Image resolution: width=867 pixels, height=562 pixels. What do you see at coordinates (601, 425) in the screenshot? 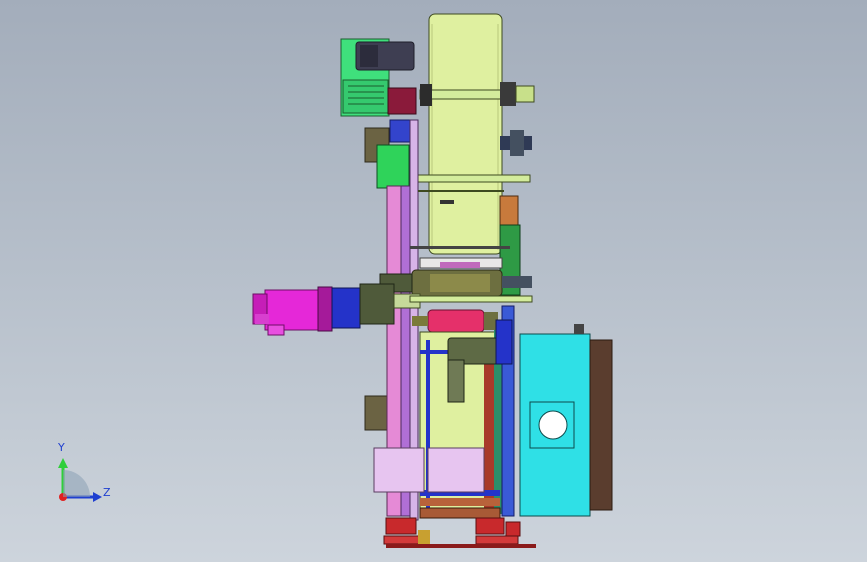
I see `brown-side-panel` at bounding box center [601, 425].